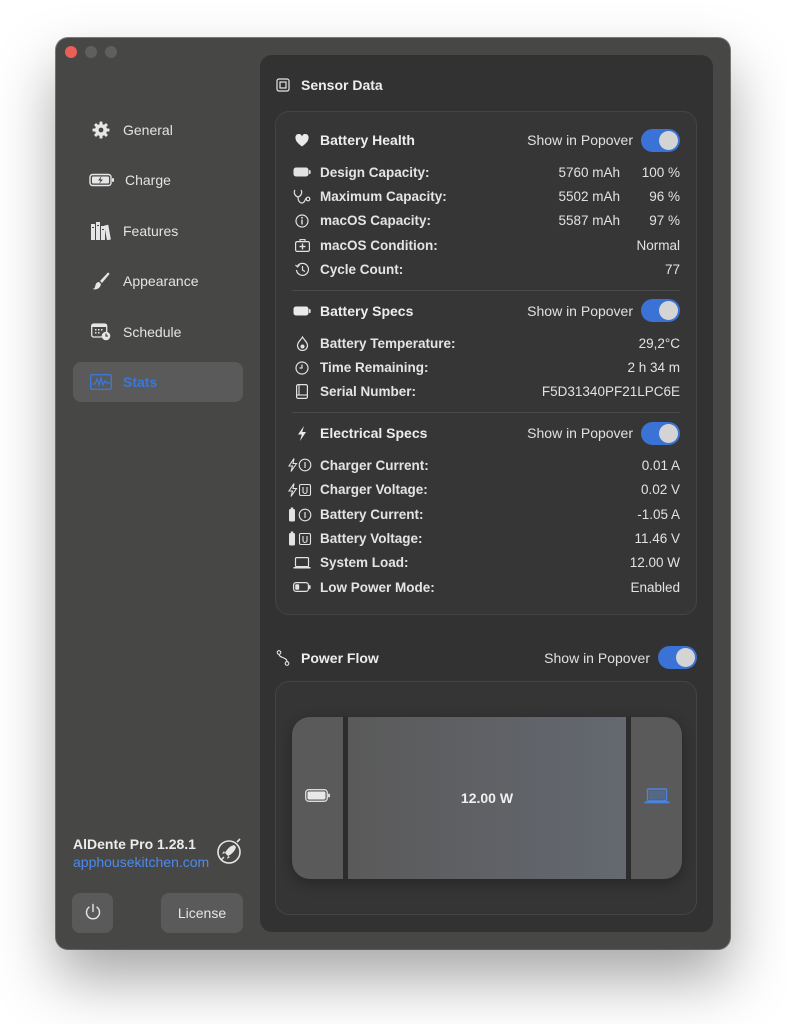 The width and height of the screenshot is (786, 1024). I want to click on rocket-button, so click(229, 852).